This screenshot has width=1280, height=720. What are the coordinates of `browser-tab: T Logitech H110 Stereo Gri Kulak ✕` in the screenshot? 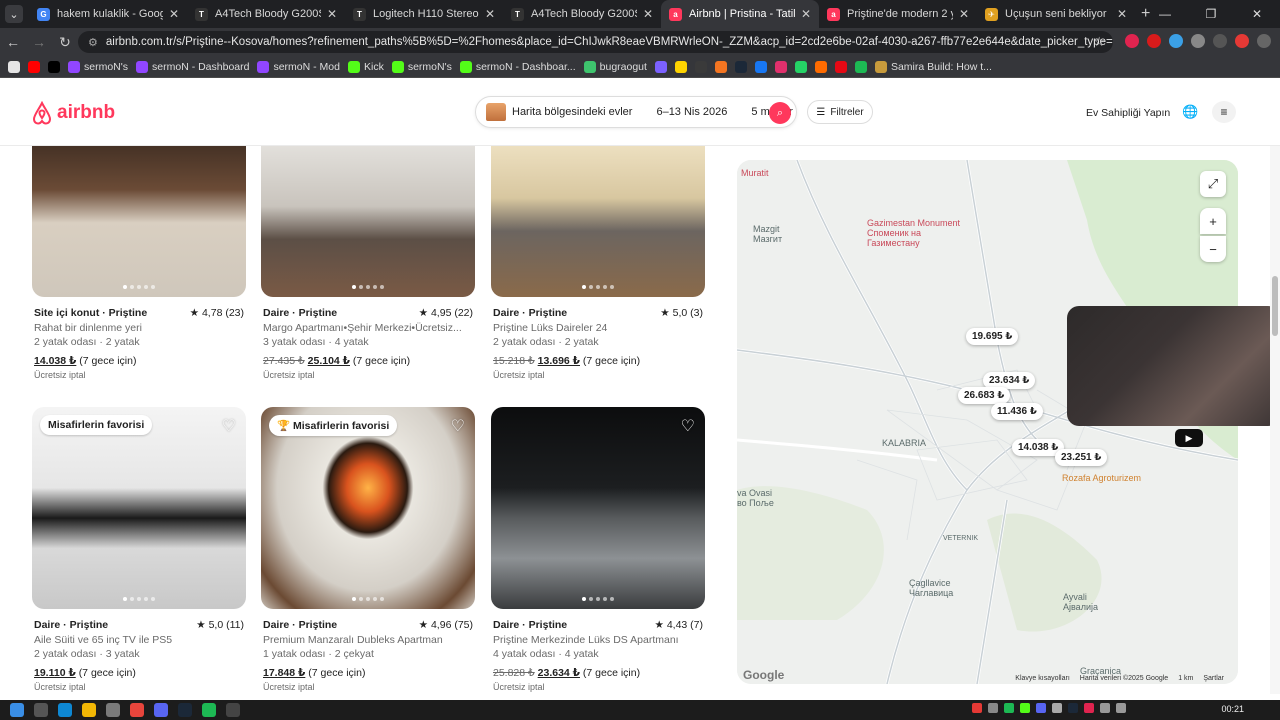 It's located at (424, 14).